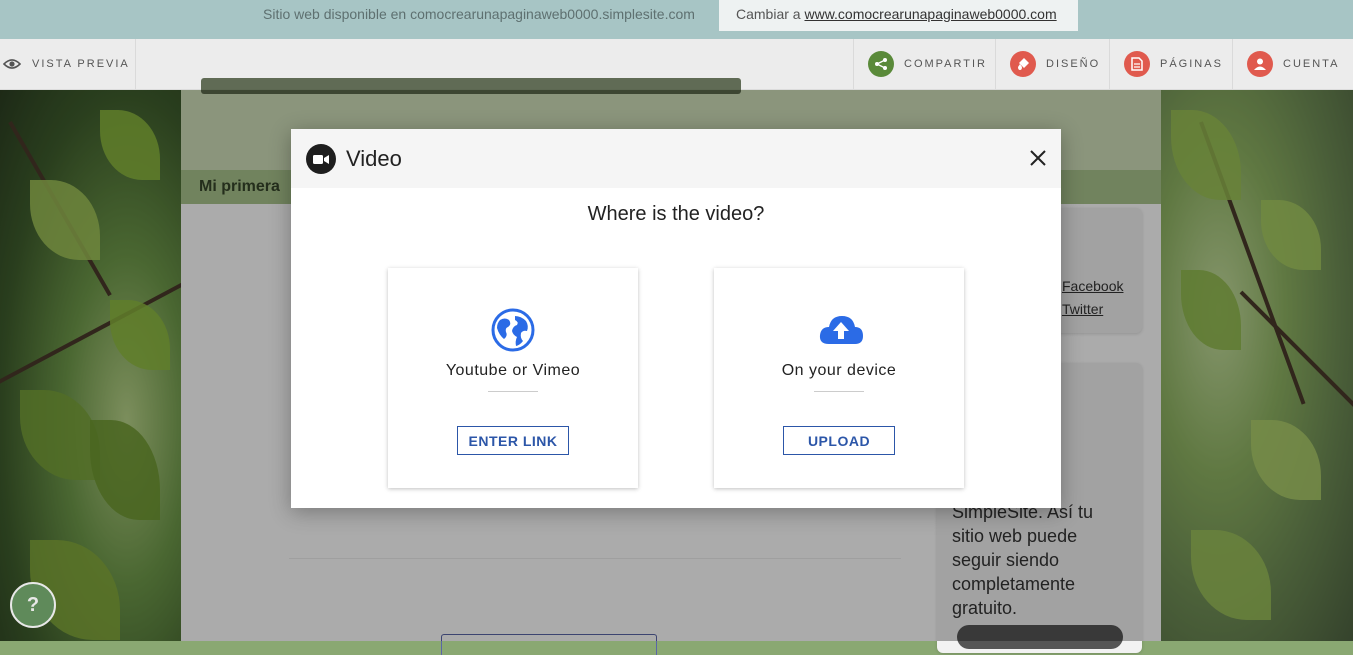 Image resolution: width=1353 pixels, height=655 pixels. I want to click on close-icon, so click(1038, 158).